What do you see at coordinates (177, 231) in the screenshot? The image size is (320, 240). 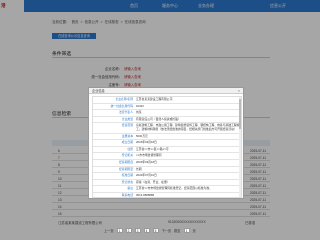 I see `goto-label: 跳至` at bounding box center [177, 231].